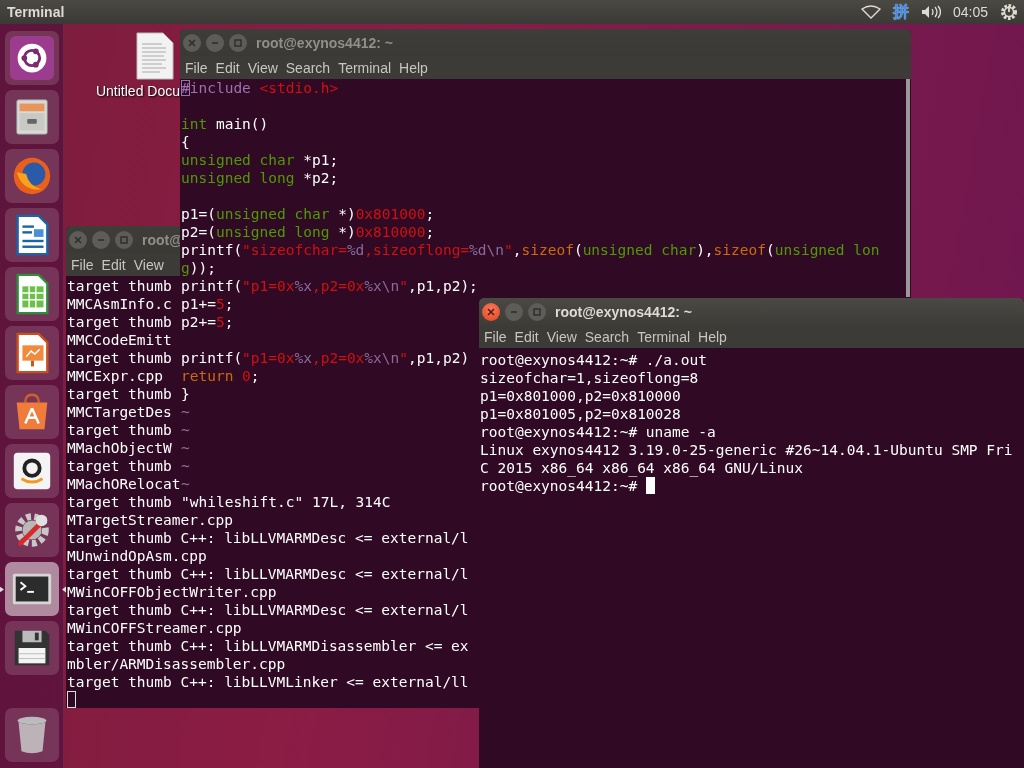  Describe the element at coordinates (308, 214) in the screenshot. I see `code-line: p1=(unsigned char *)0x801000;` at that location.